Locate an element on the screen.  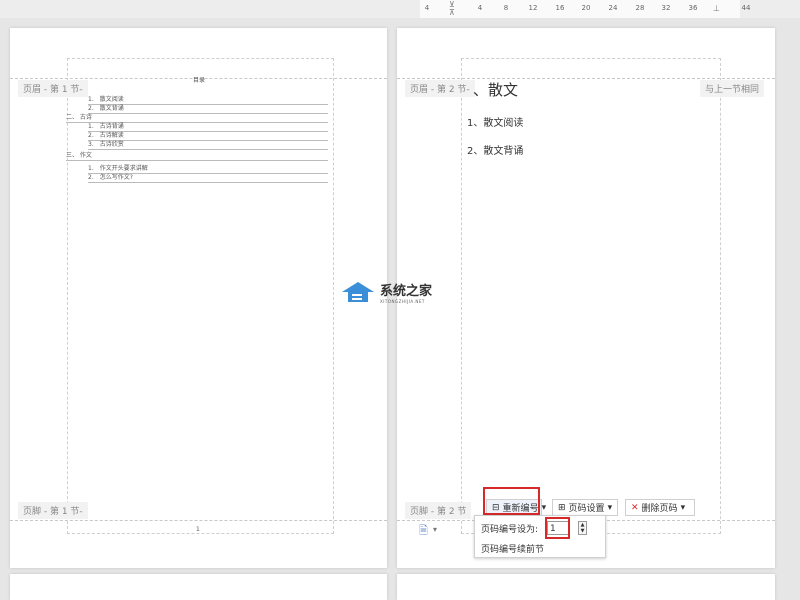
ruler-tick: 20 is located at coordinates (586, 8).